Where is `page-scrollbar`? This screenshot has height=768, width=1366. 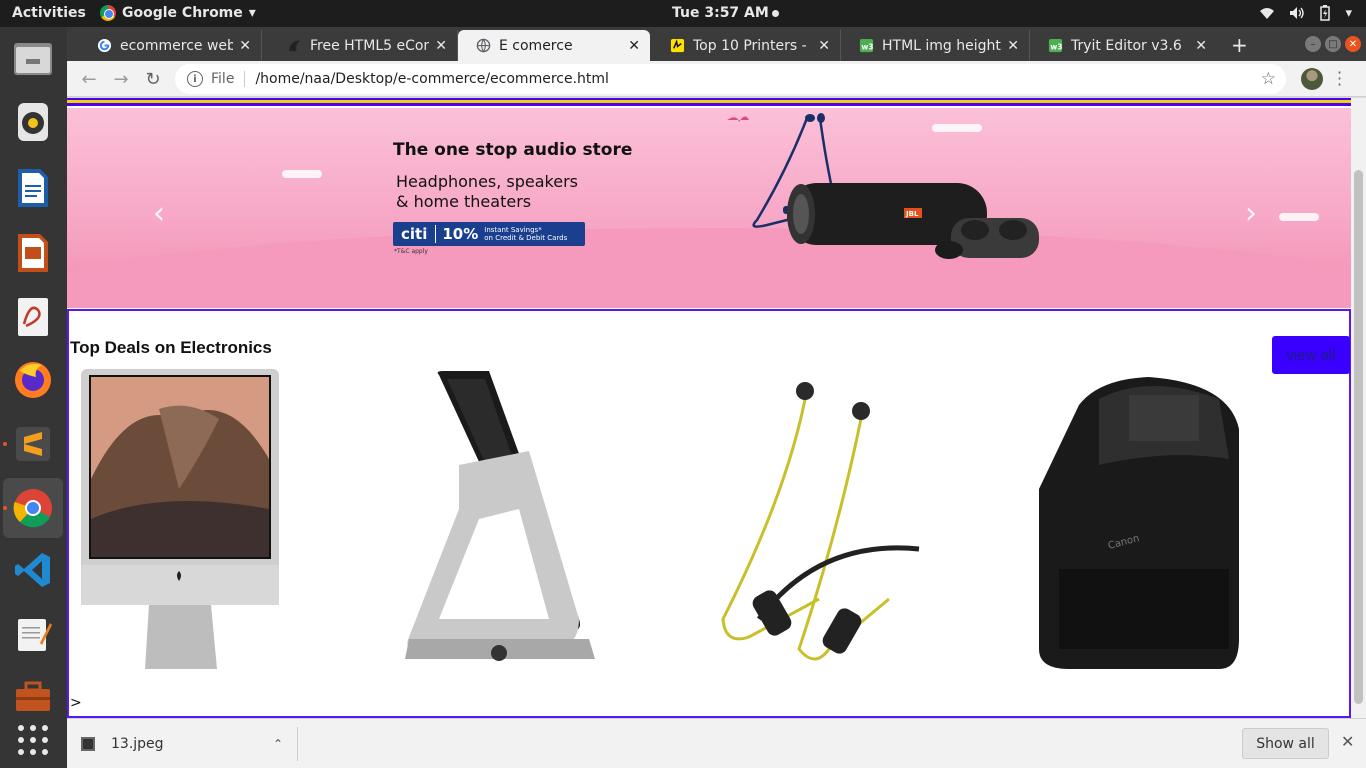
page-scrollbar is located at coordinates (1358, 420).